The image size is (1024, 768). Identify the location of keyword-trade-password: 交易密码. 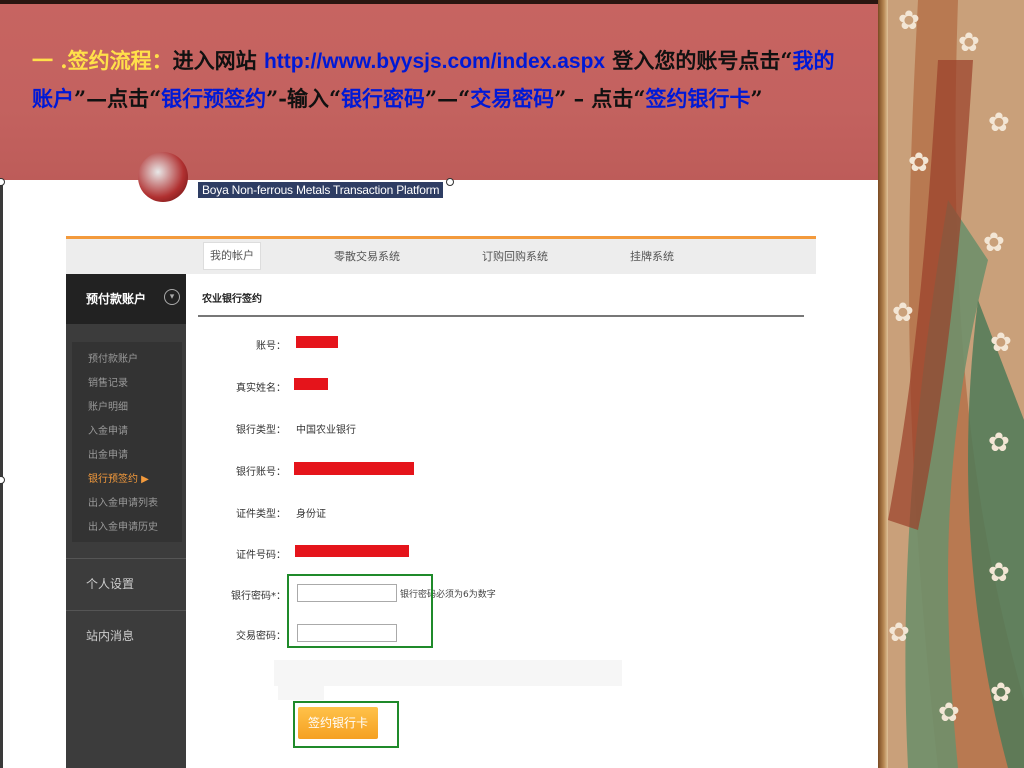
(512, 98).